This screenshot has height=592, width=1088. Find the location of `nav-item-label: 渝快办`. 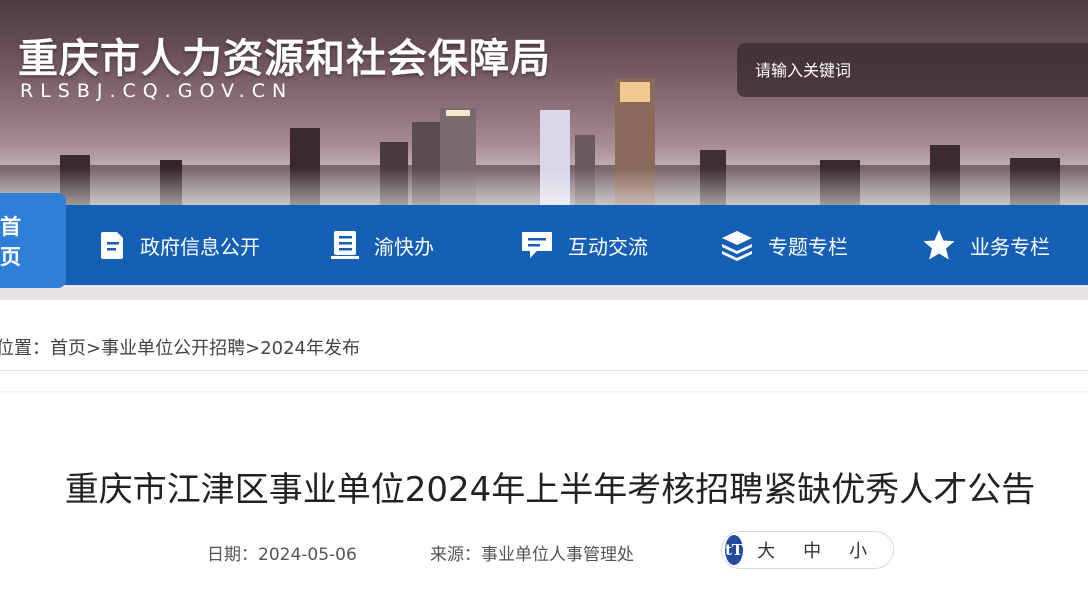

nav-item-label: 渝快办 is located at coordinates (404, 246).